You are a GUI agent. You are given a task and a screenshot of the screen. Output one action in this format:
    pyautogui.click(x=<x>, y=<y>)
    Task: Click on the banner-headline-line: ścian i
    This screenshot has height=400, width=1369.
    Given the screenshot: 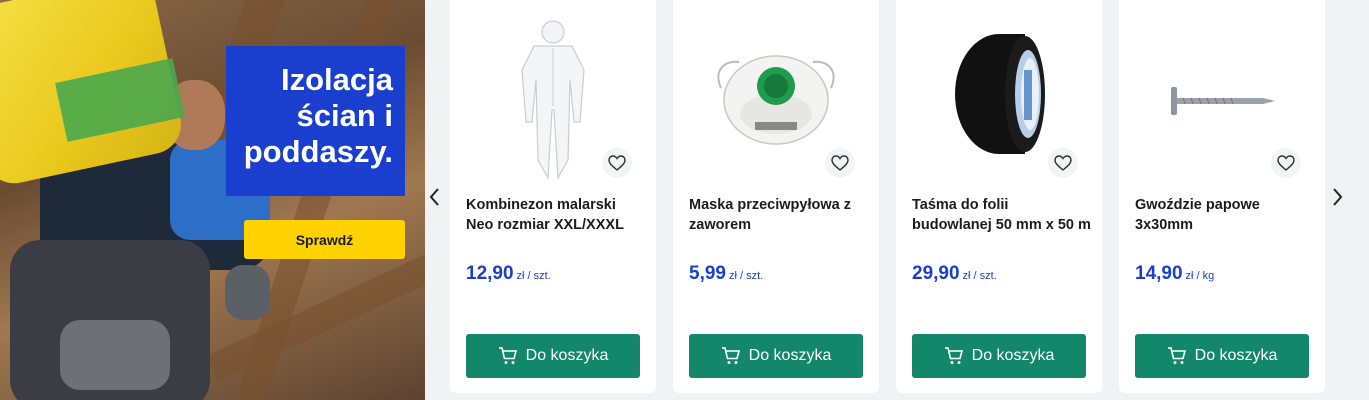 What is the action you would take?
    pyautogui.click(x=345, y=115)
    